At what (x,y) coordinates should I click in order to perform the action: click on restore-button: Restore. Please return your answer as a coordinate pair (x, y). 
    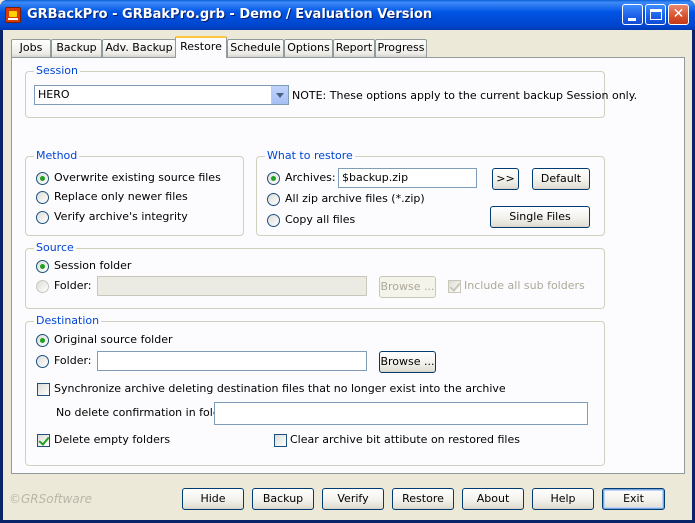
    Looking at the image, I should click on (423, 499).